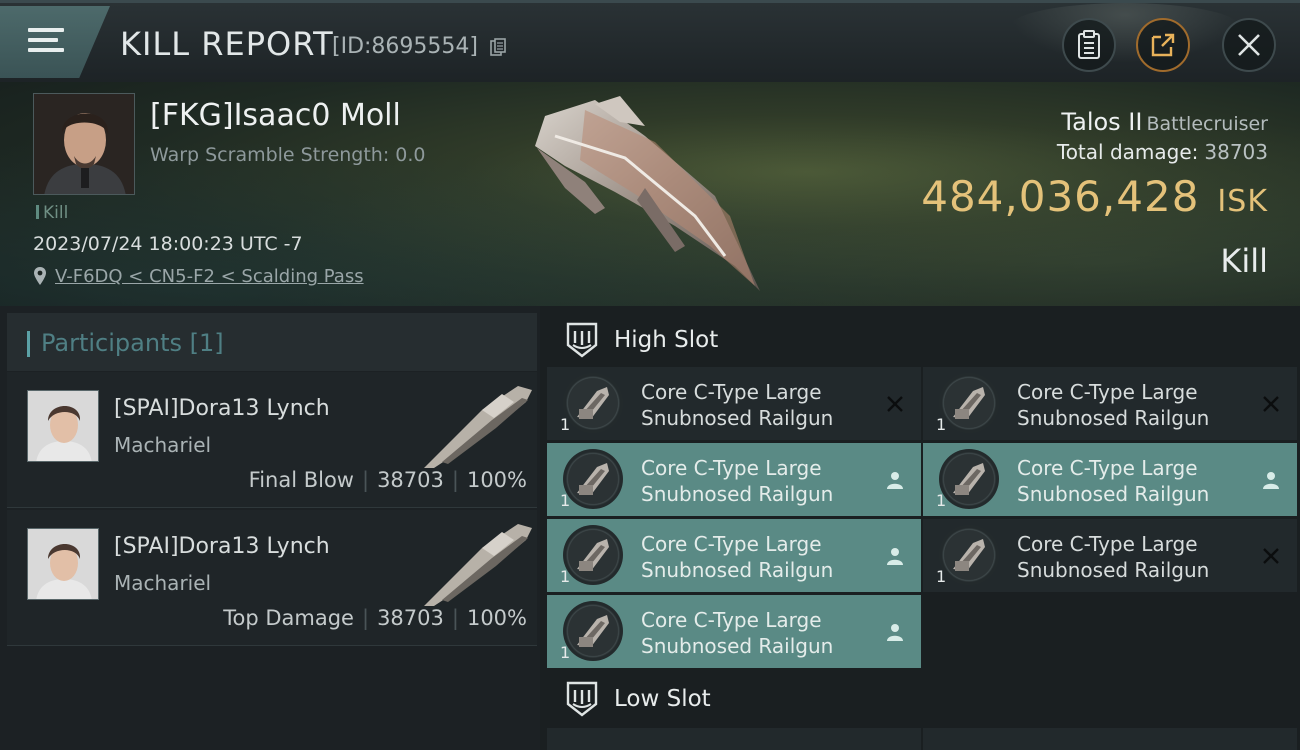 The image size is (1300, 750). I want to click on high-slot-icon, so click(582, 340).